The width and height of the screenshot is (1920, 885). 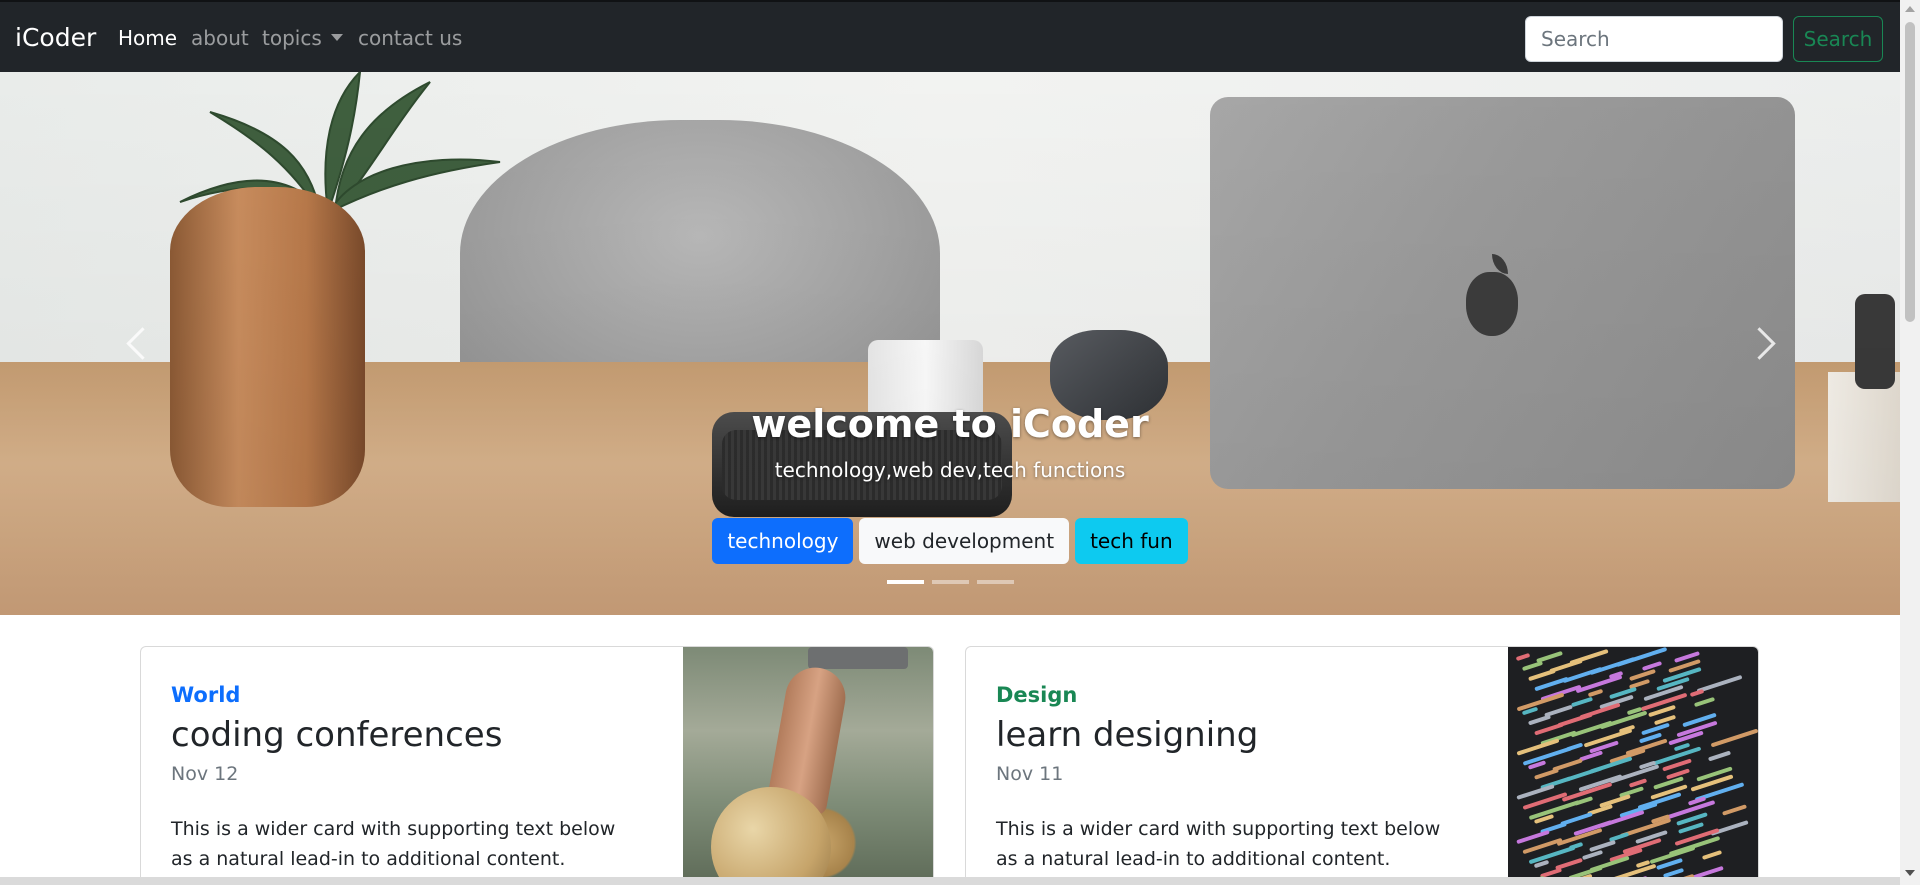 I want to click on chevron-right-icon, so click(x=1759, y=343).